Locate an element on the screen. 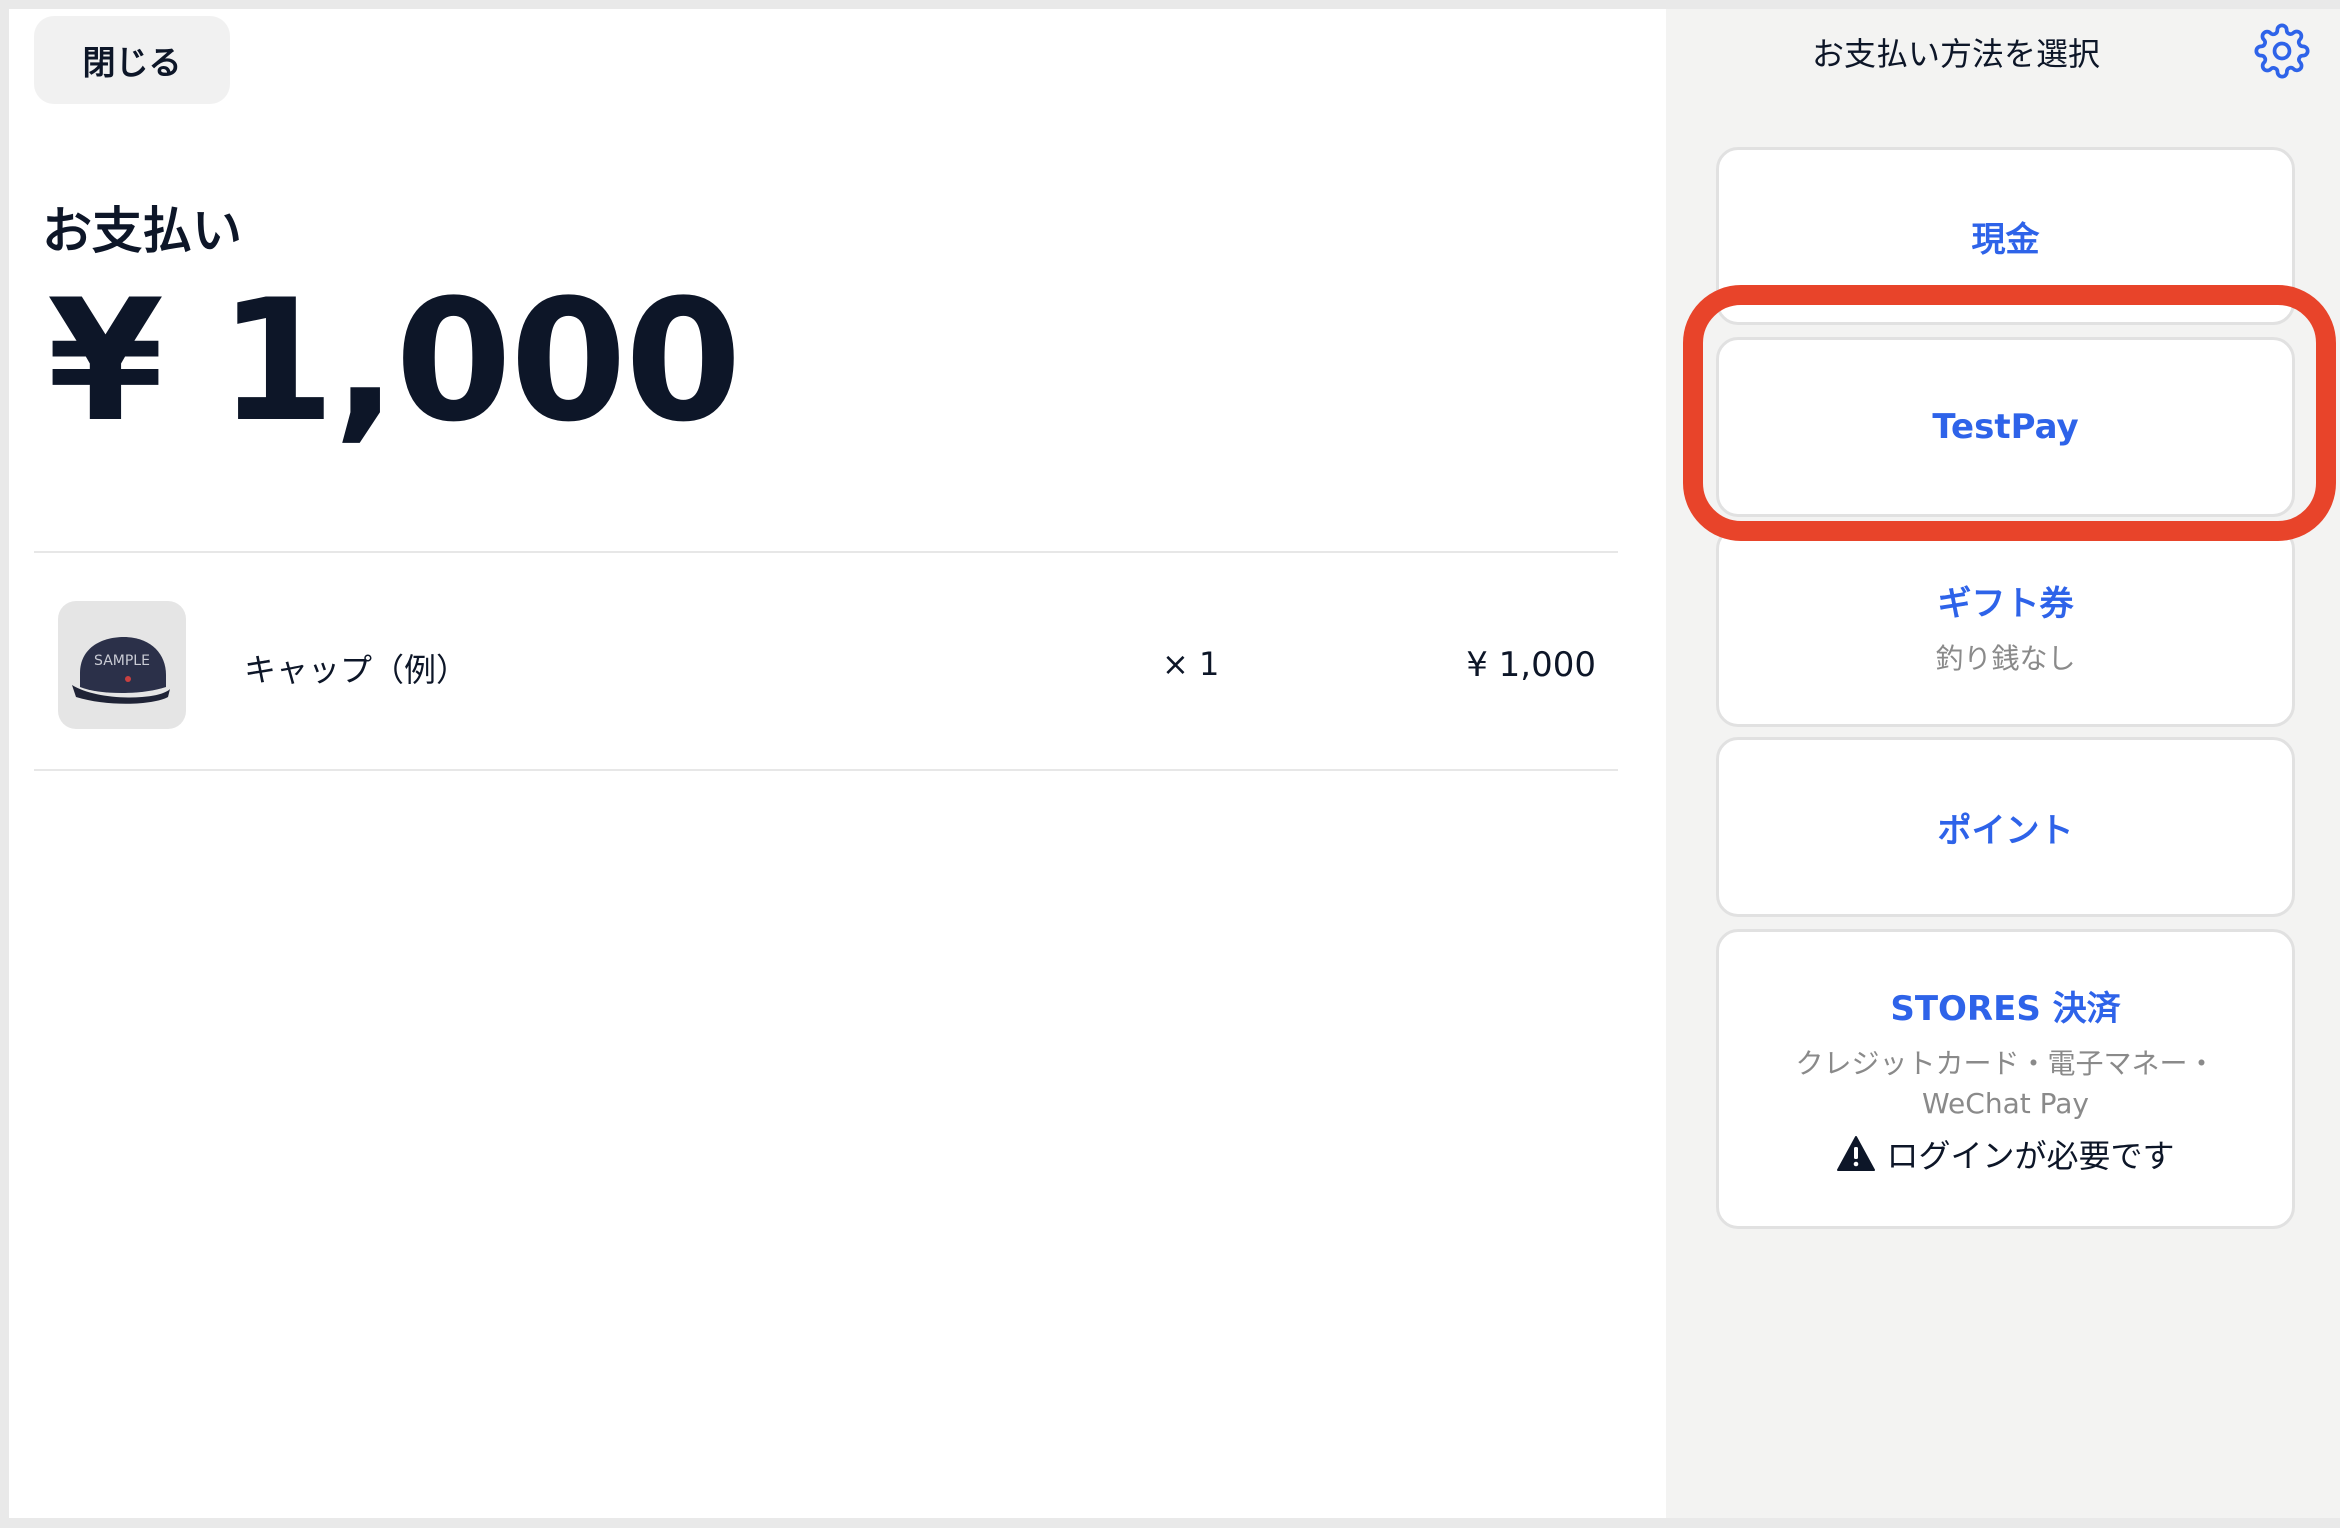 The width and height of the screenshot is (2340, 1528). cart-item-row: SAMPLE キャップ（例） × 1 ¥ 1,000 is located at coordinates (826, 665).